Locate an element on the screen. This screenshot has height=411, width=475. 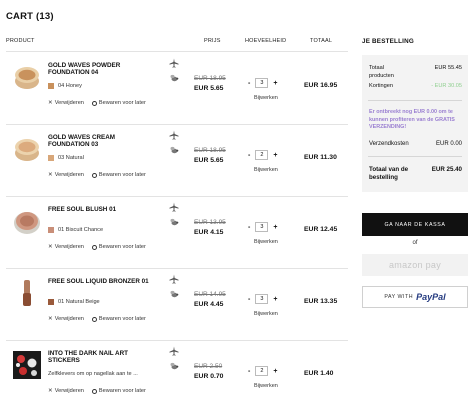
product-name: FREE SOUL BLUSH 01 is located at coordinates (103, 209).